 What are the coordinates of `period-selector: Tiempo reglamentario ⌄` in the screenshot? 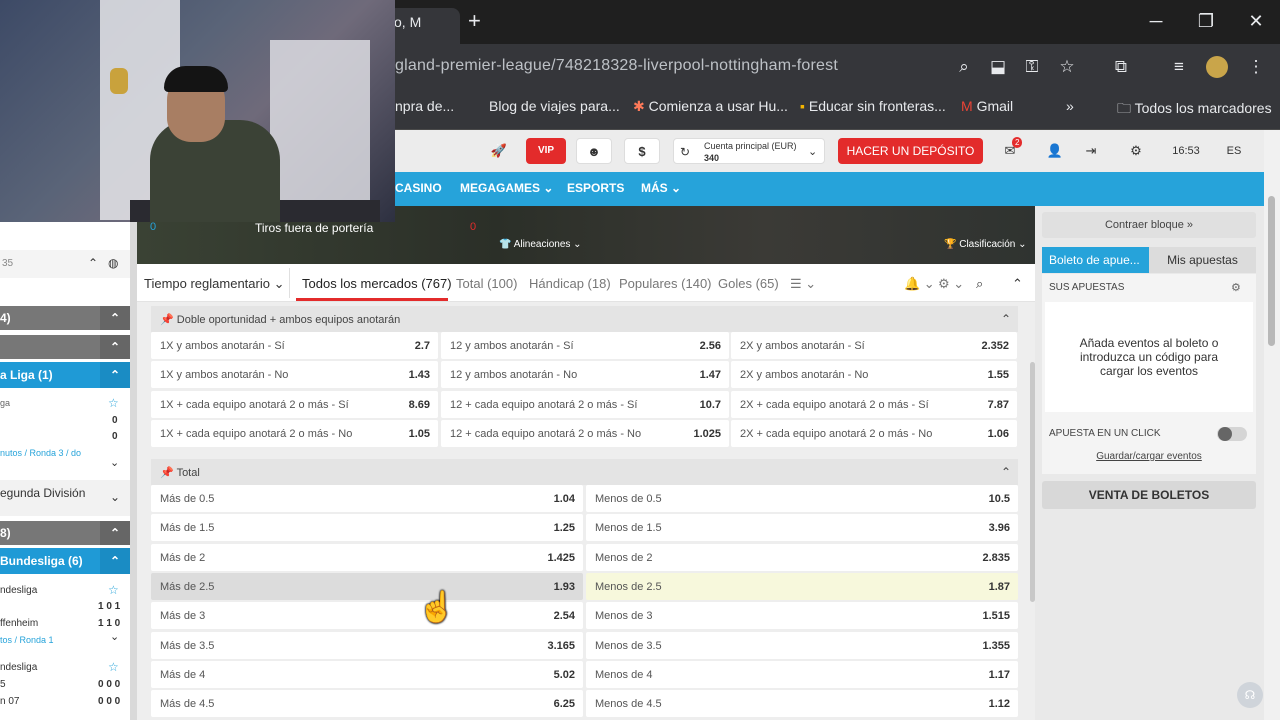 It's located at (214, 284).